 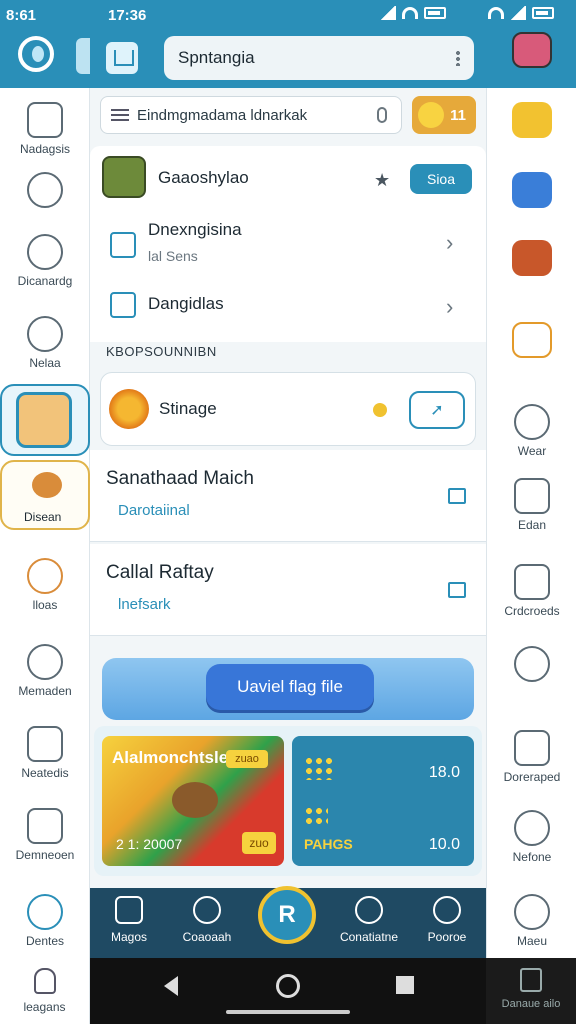 What do you see at coordinates (531, 921) in the screenshot?
I see `right-rail-item-11: Maeu` at bounding box center [531, 921].